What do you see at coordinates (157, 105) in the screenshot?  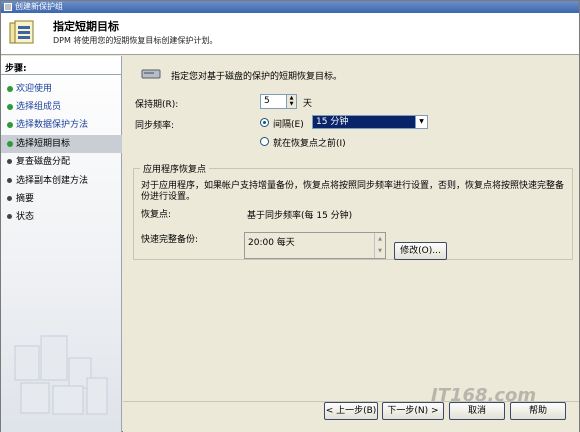 I see `retention-label: 保持期(R):` at bounding box center [157, 105].